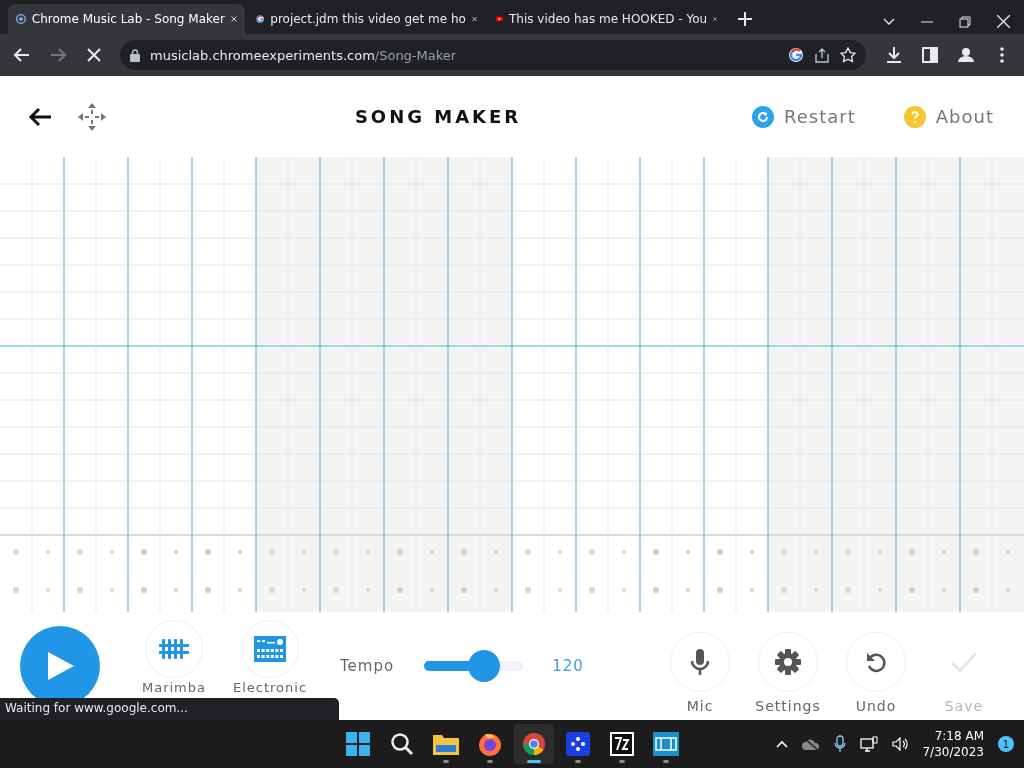 The width and height of the screenshot is (1024, 768). What do you see at coordinates (914, 116) in the screenshot?
I see `help-icon` at bounding box center [914, 116].